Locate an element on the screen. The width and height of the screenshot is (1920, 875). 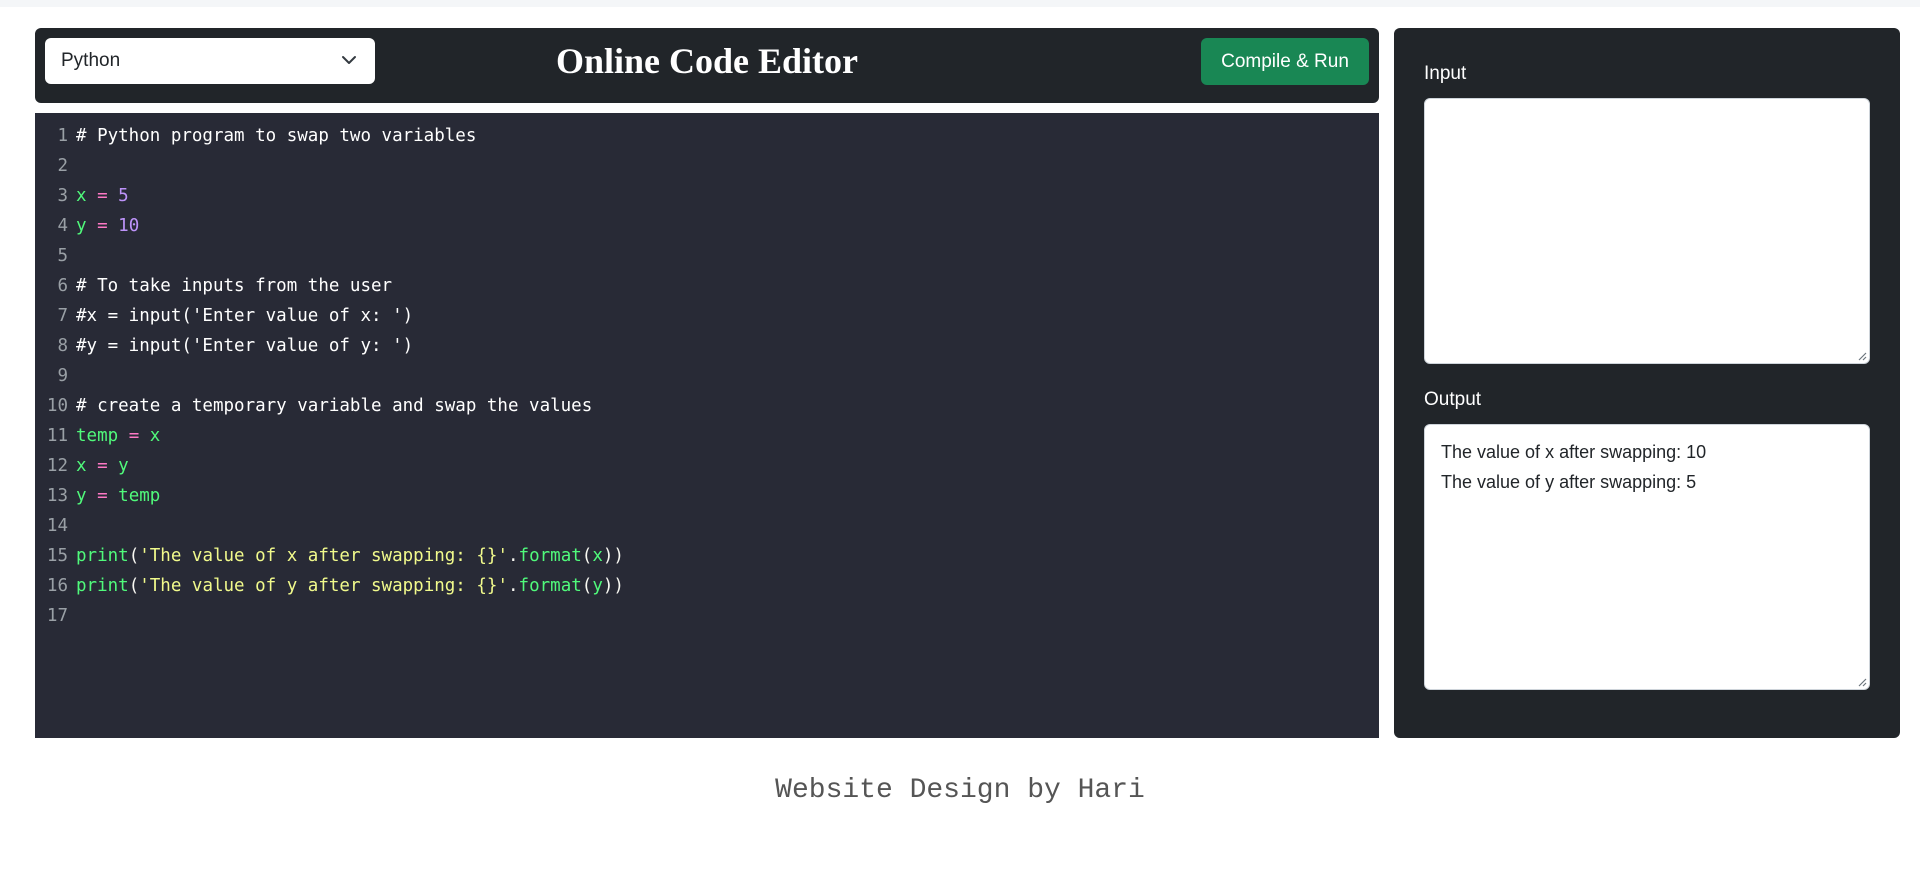
line-number: 1 is located at coordinates (62, 136).